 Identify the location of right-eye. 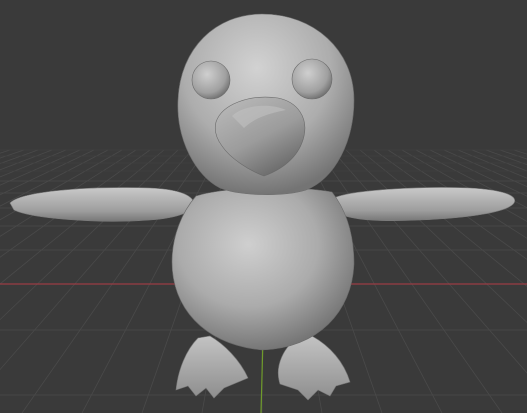
(312, 79).